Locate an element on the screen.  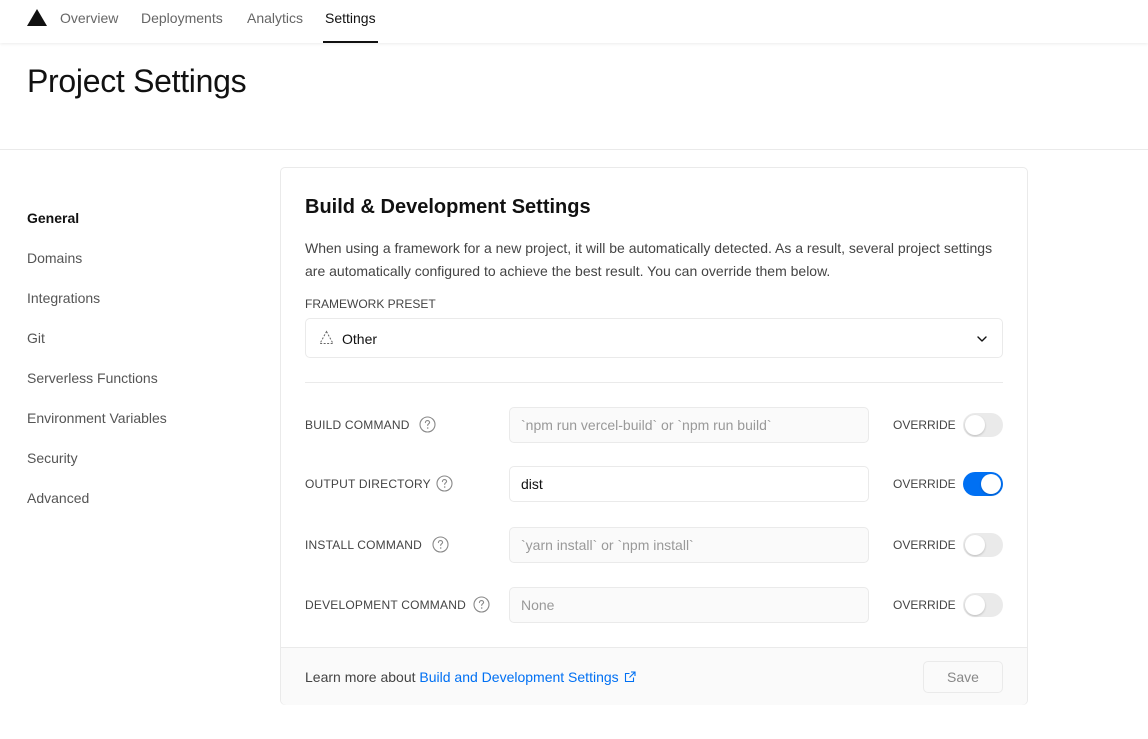
framework-preset-value: Other is located at coordinates (360, 339).